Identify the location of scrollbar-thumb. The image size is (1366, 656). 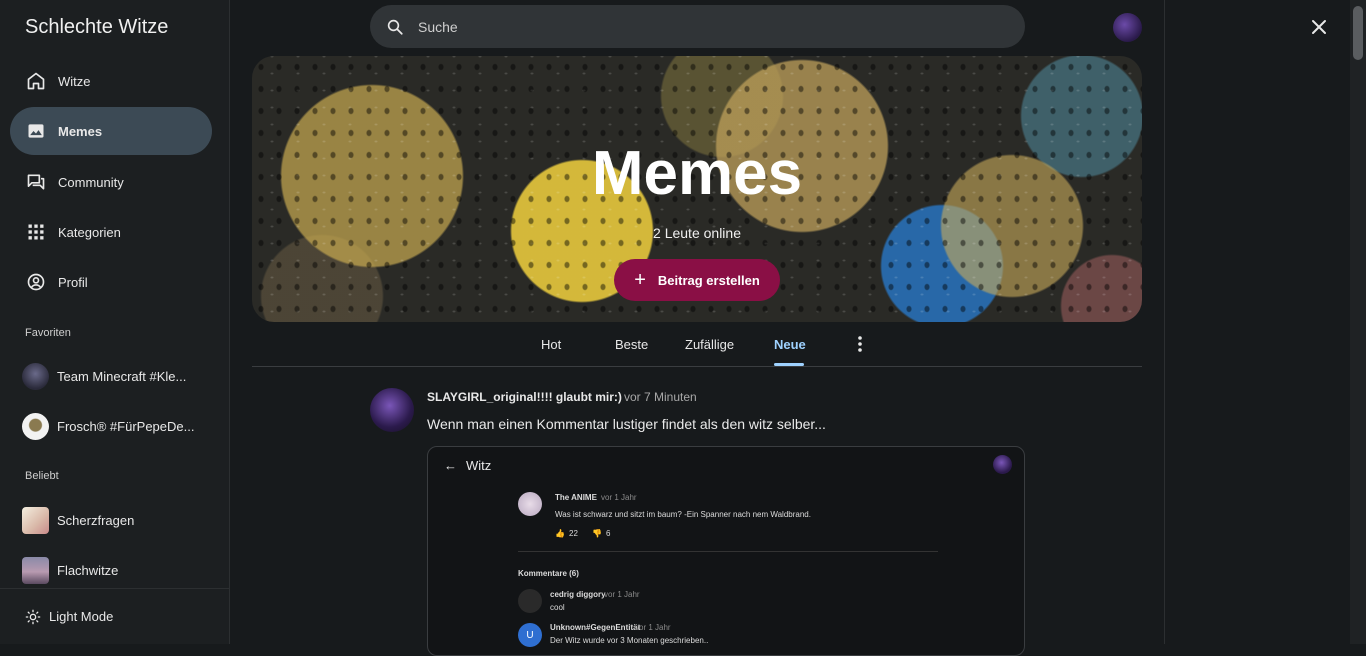
(1358, 33).